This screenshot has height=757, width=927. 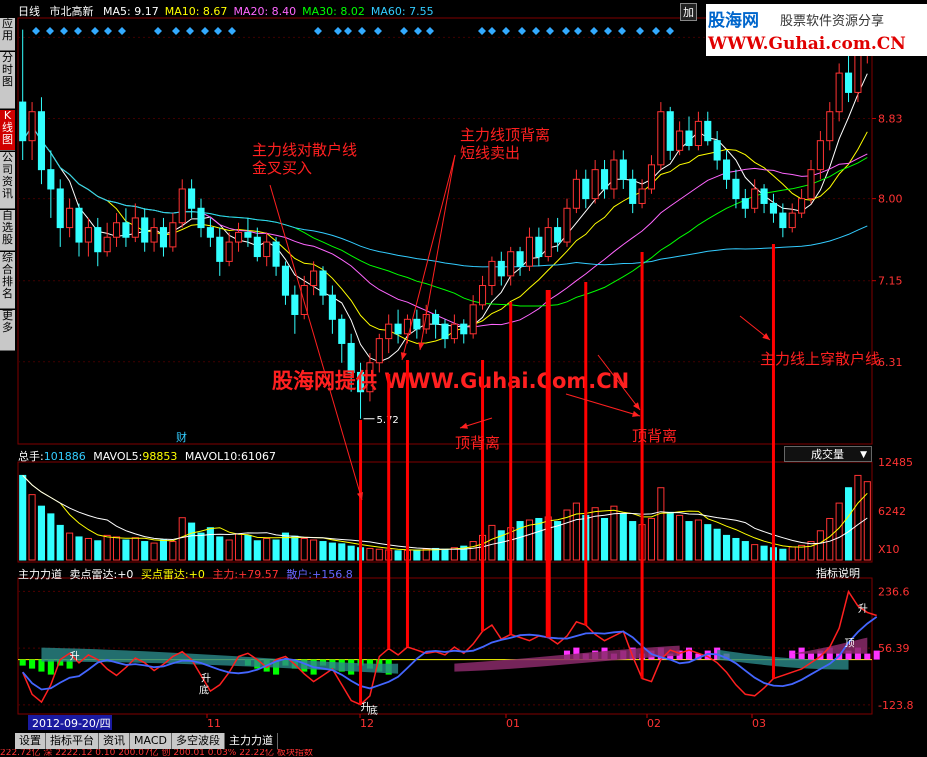 What do you see at coordinates (7, 34) in the screenshot?
I see `left-tab-app: 应用` at bounding box center [7, 34].